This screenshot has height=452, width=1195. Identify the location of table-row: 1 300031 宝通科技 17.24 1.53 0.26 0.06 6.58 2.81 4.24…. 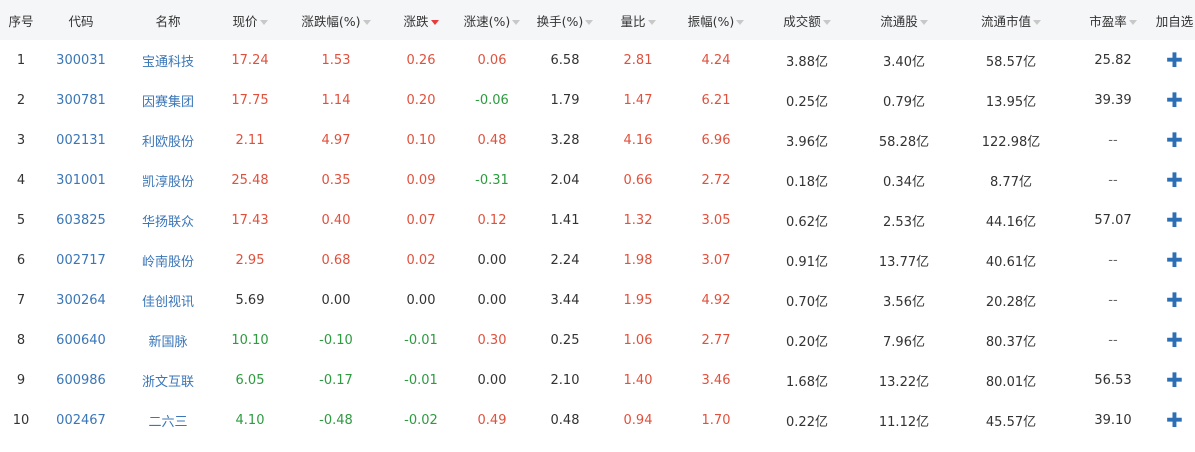
(597, 60).